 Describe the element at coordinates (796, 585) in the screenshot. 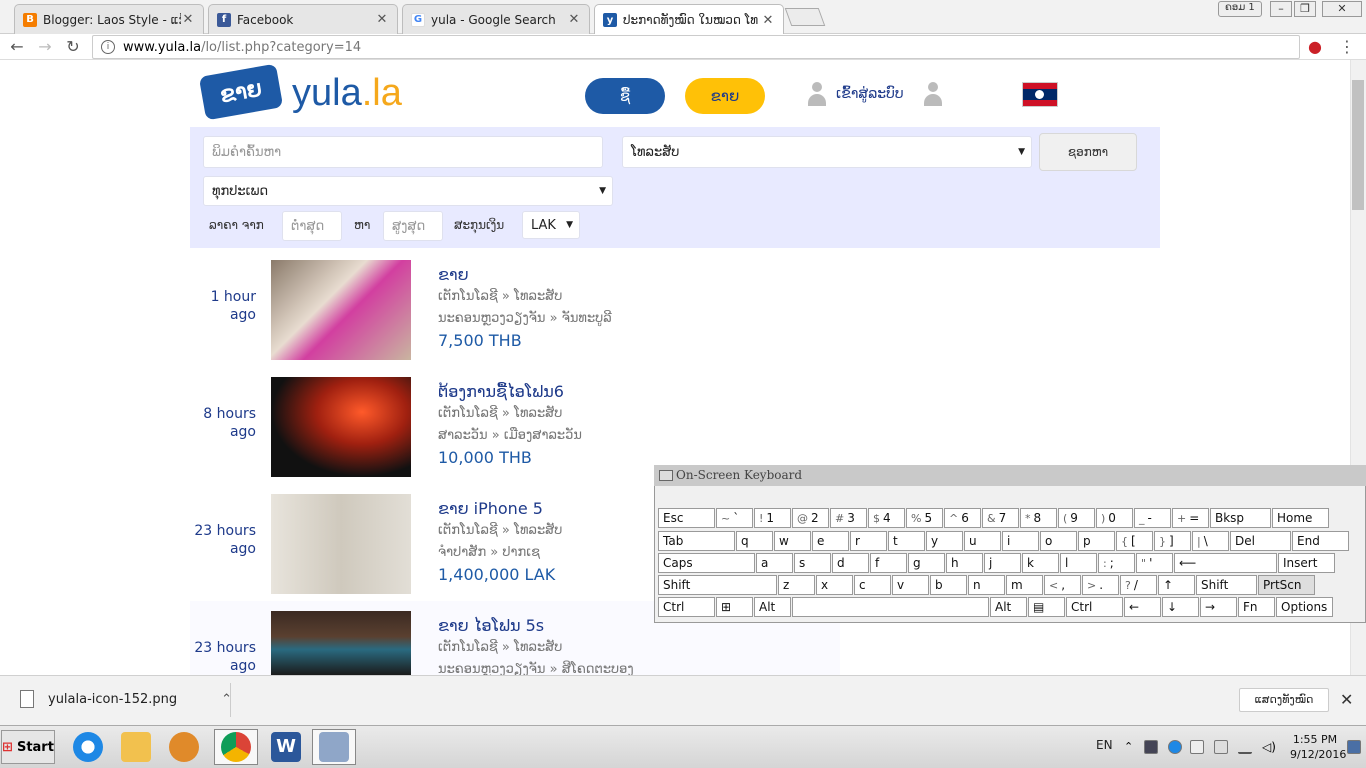

I see `osk-key-z: z` at that location.